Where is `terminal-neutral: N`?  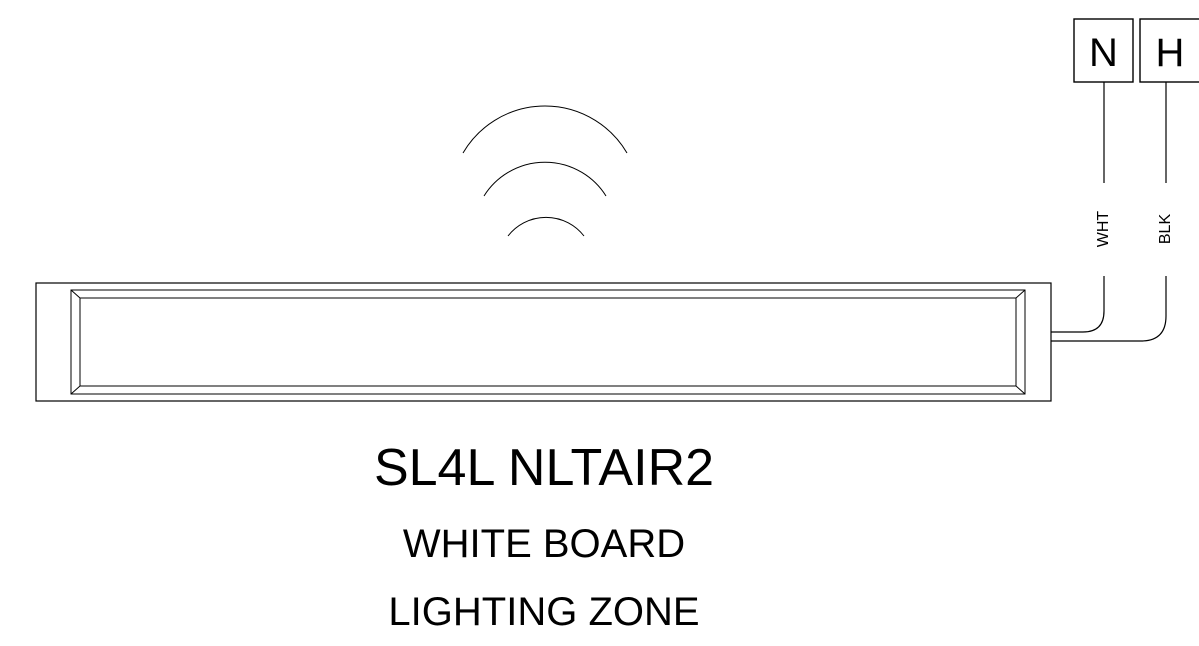 terminal-neutral: N is located at coordinates (1103, 50).